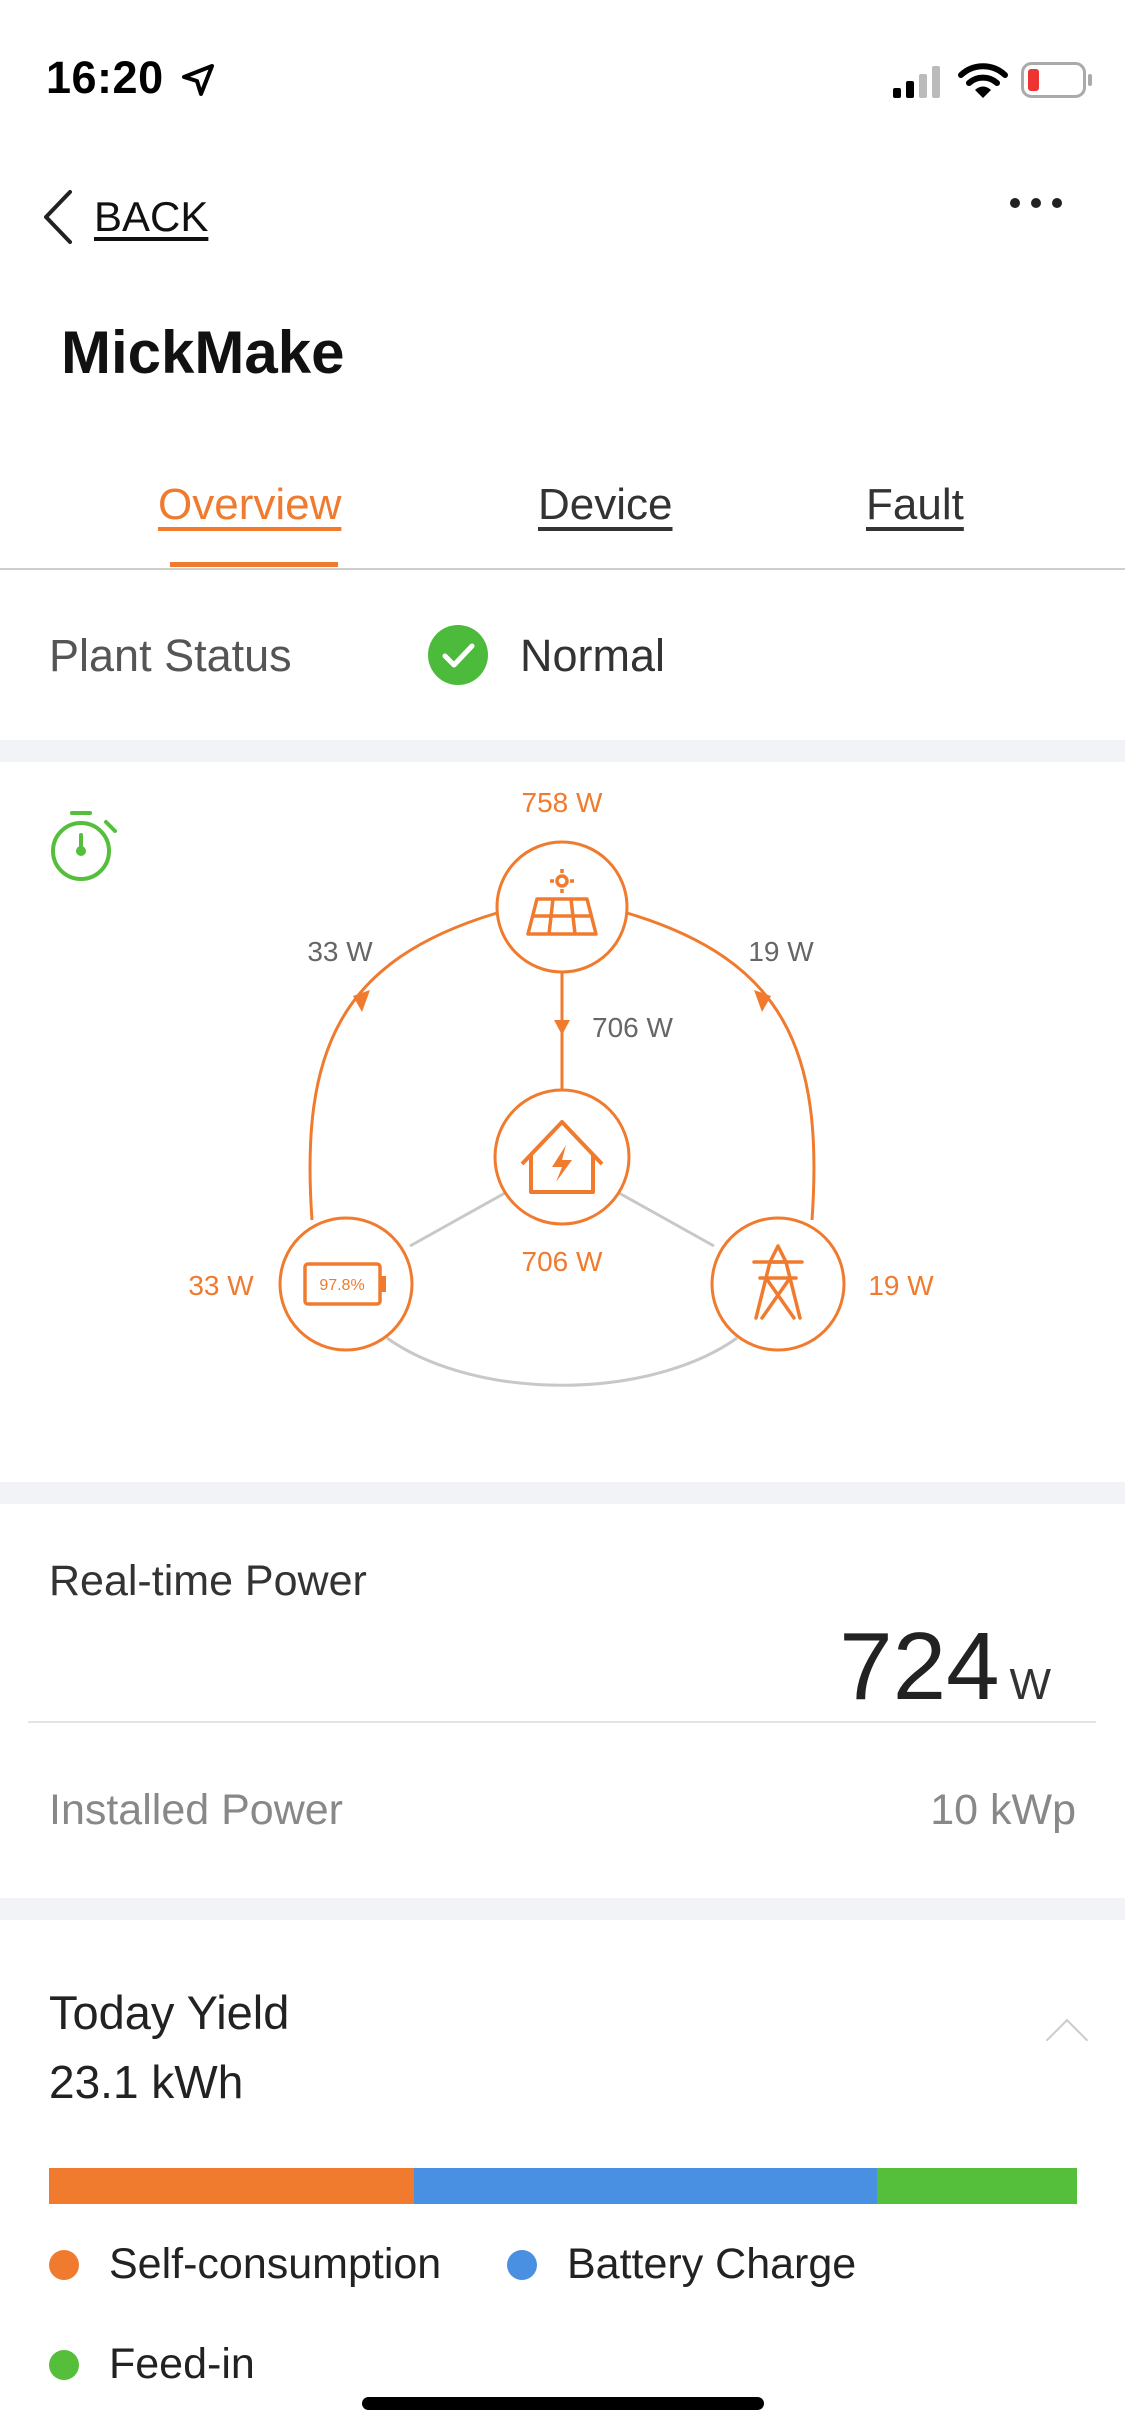  Describe the element at coordinates (562, 569) in the screenshot. I see `tab-divider` at that location.